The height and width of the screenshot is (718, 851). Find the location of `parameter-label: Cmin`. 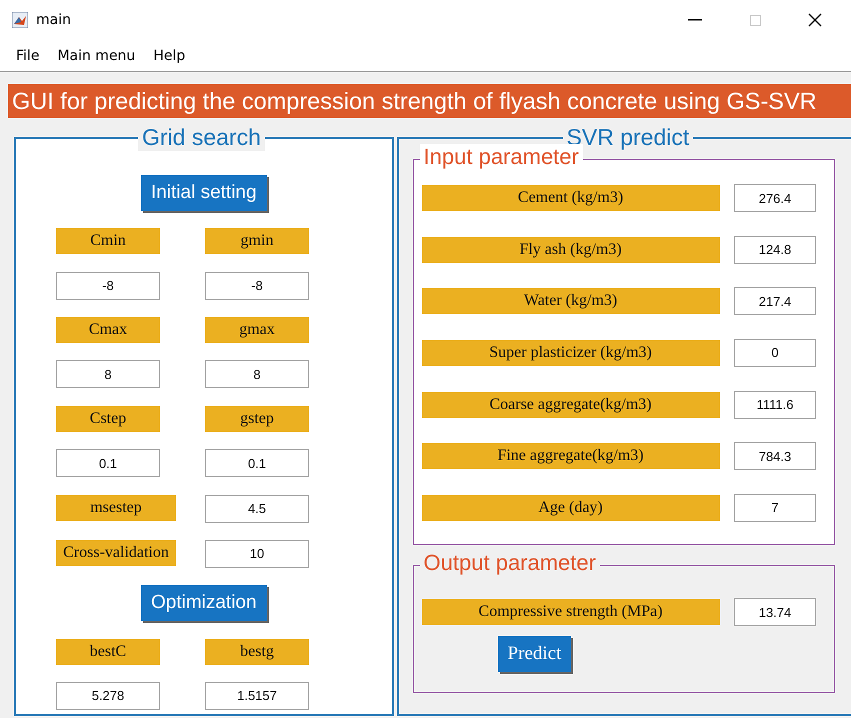

parameter-label: Cmin is located at coordinates (108, 241).